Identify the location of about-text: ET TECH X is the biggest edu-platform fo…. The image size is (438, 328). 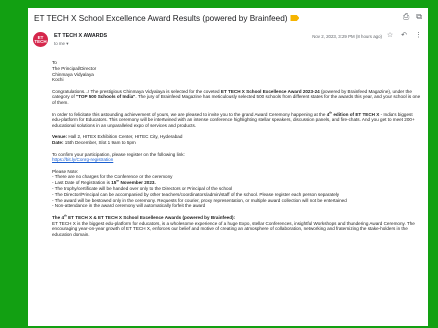
(233, 229).